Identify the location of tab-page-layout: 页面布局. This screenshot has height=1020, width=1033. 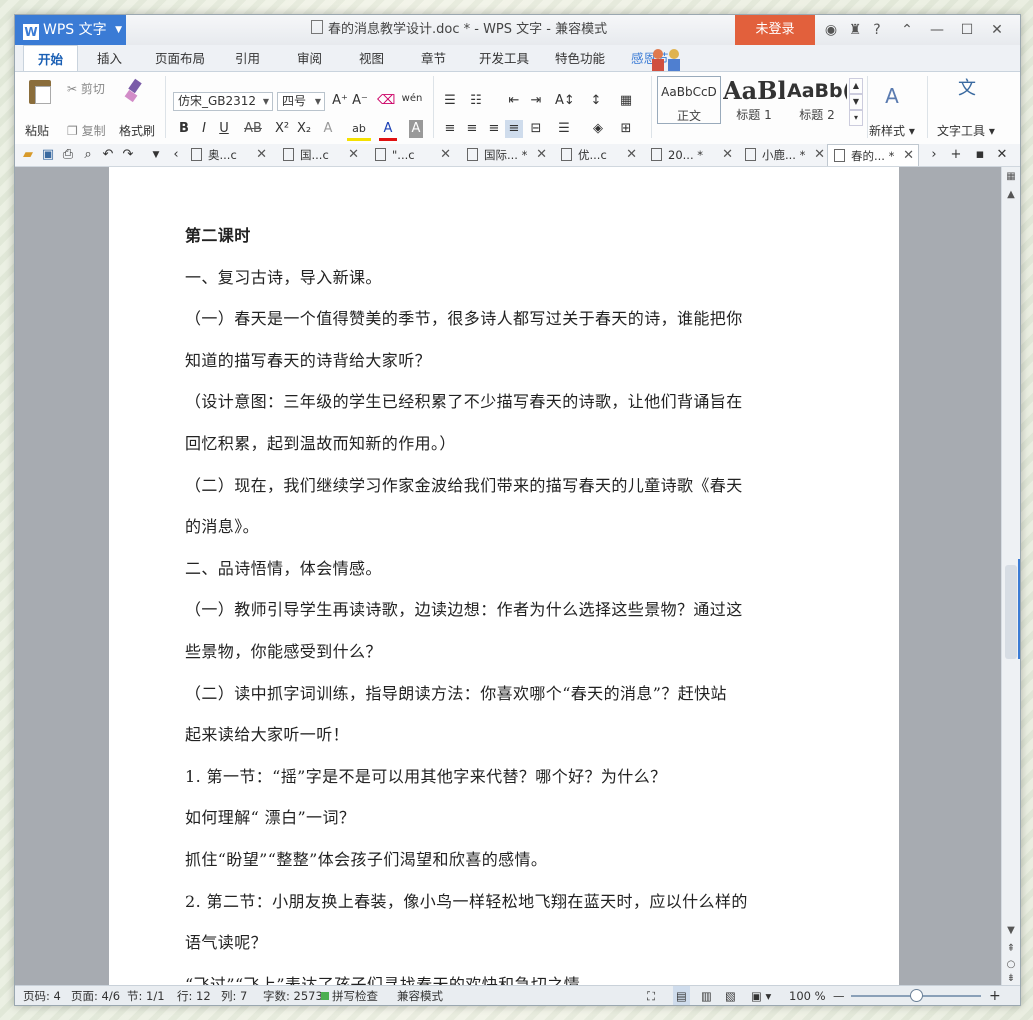
(180, 58).